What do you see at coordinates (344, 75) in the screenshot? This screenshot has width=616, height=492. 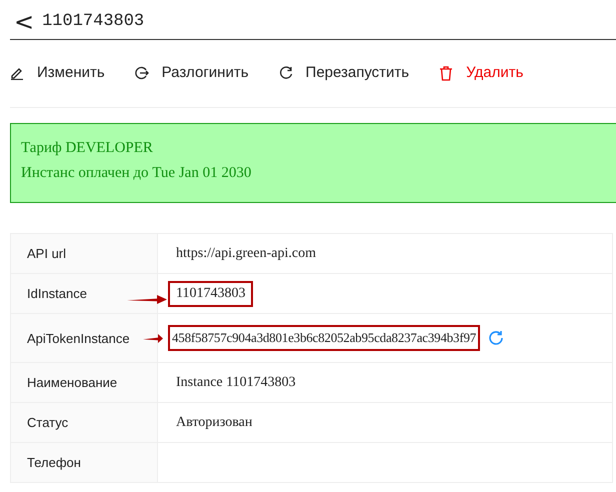 I see `restart-button: Перезапустить` at bounding box center [344, 75].